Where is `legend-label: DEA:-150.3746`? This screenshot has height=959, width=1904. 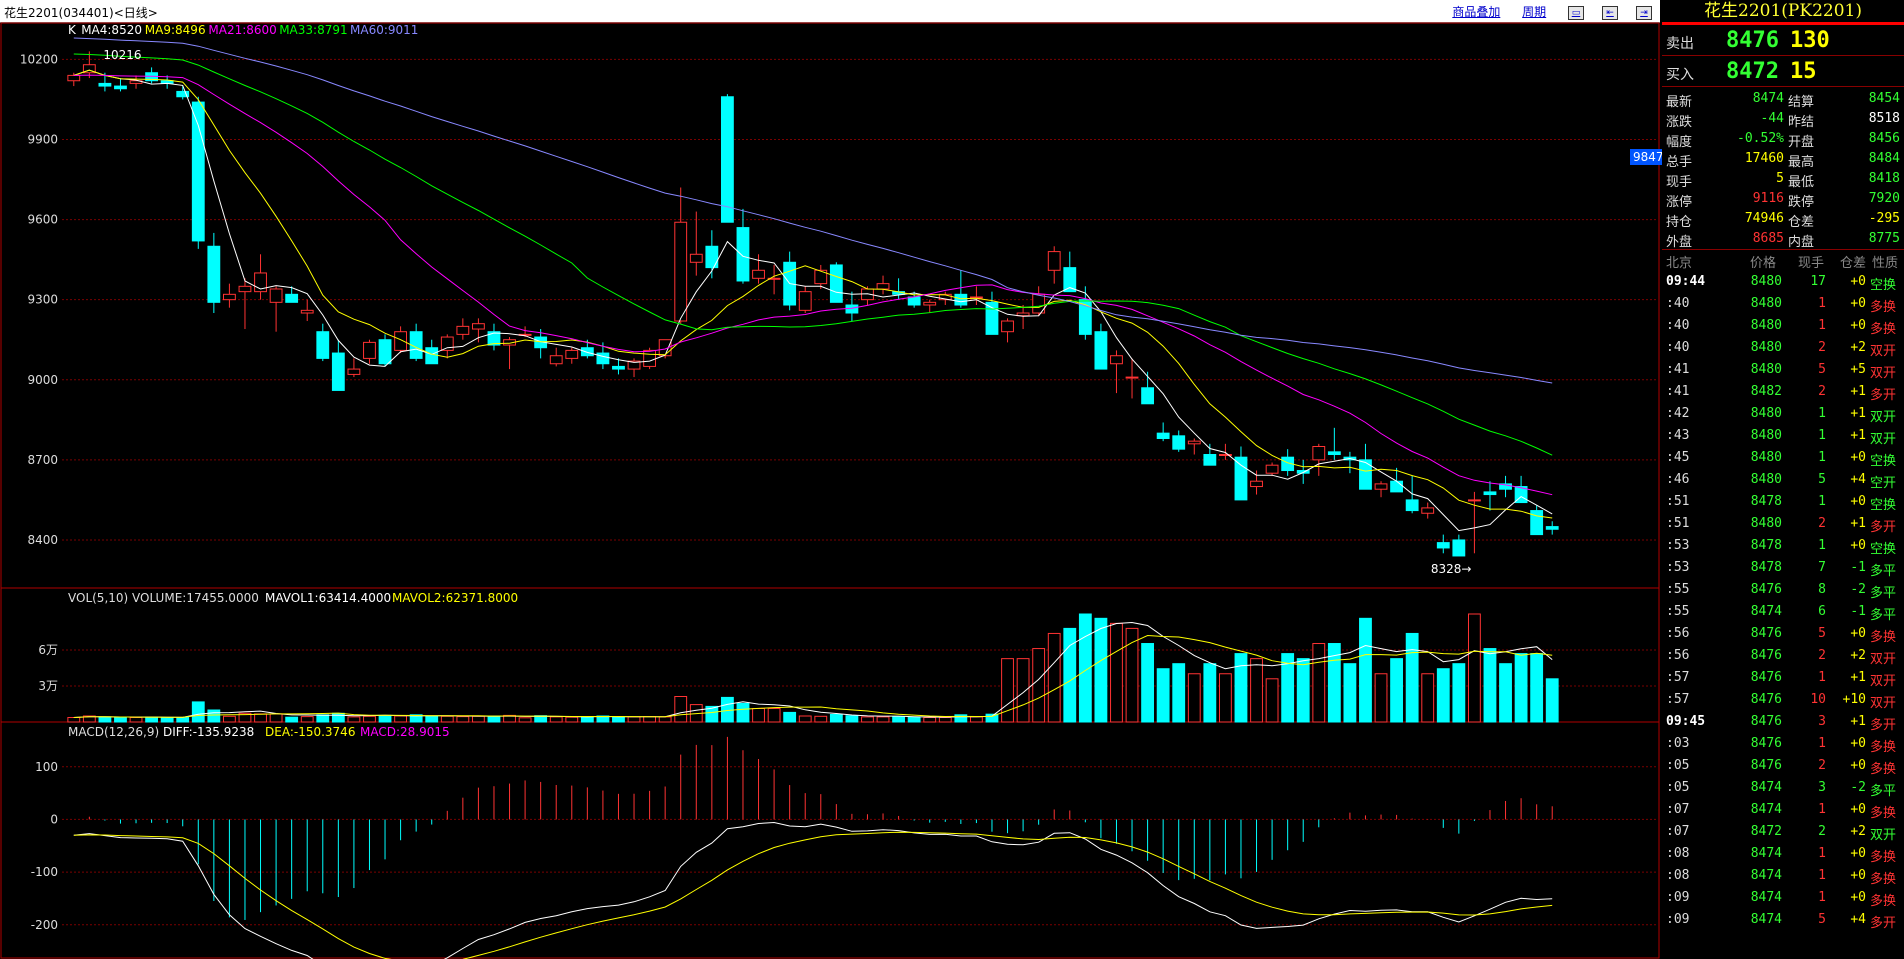
legend-label: DEA:-150.3746 is located at coordinates (310, 732).